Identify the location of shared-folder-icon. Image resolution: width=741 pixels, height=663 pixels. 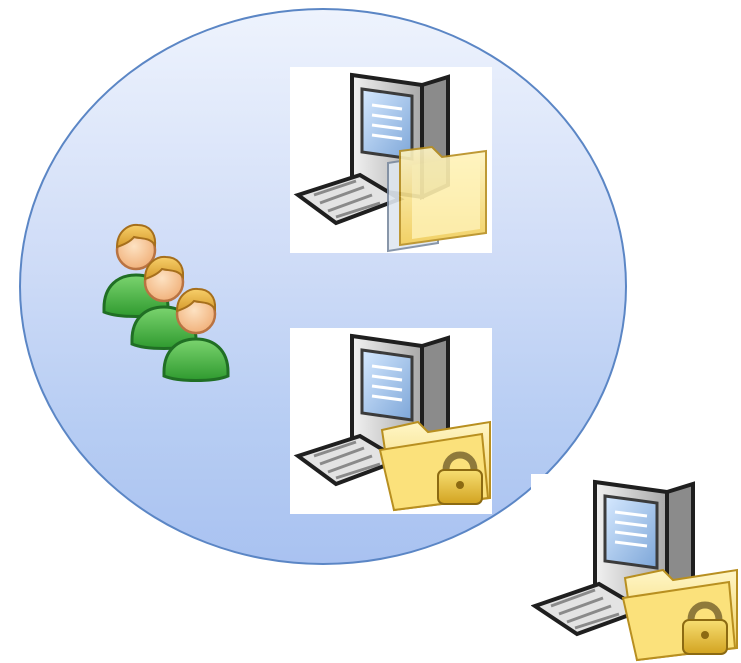
(437, 199).